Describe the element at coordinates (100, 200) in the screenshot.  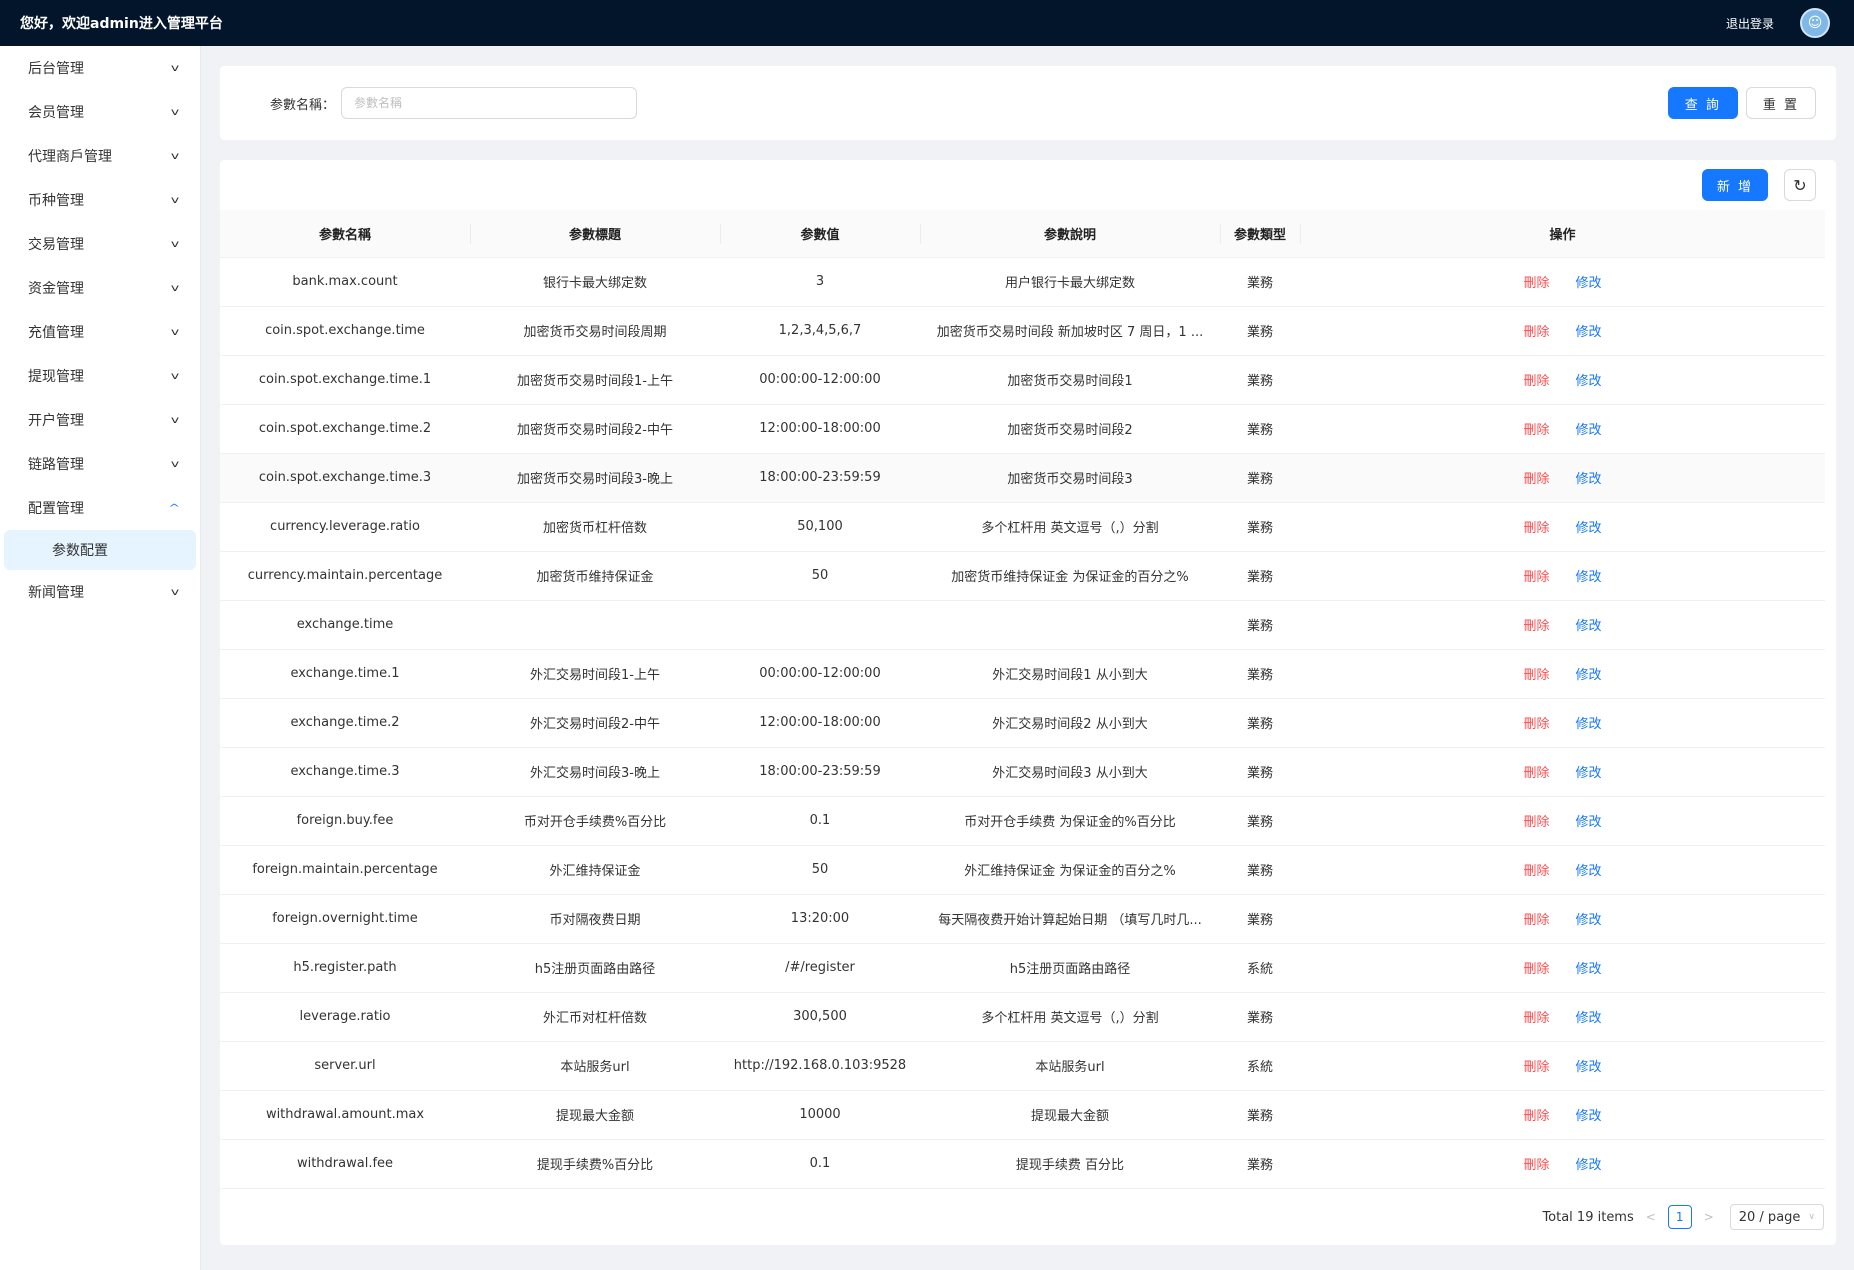
I see `sidebar-item-3: 币种管理 v` at that location.